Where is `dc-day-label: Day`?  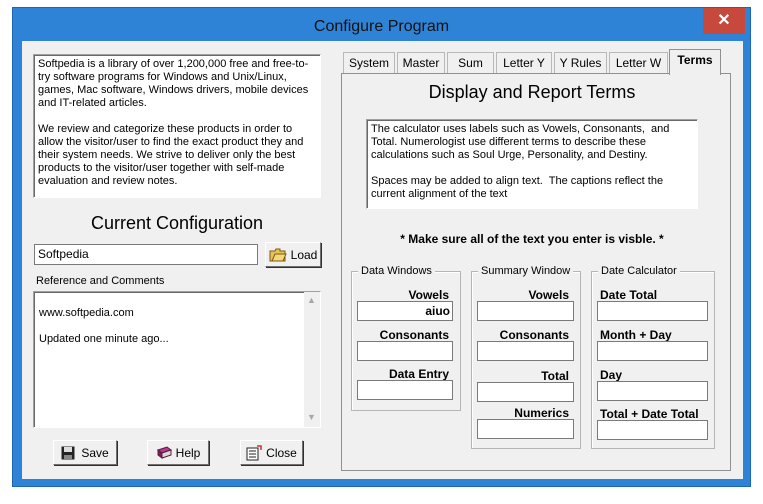 dc-day-label: Day is located at coordinates (611, 375).